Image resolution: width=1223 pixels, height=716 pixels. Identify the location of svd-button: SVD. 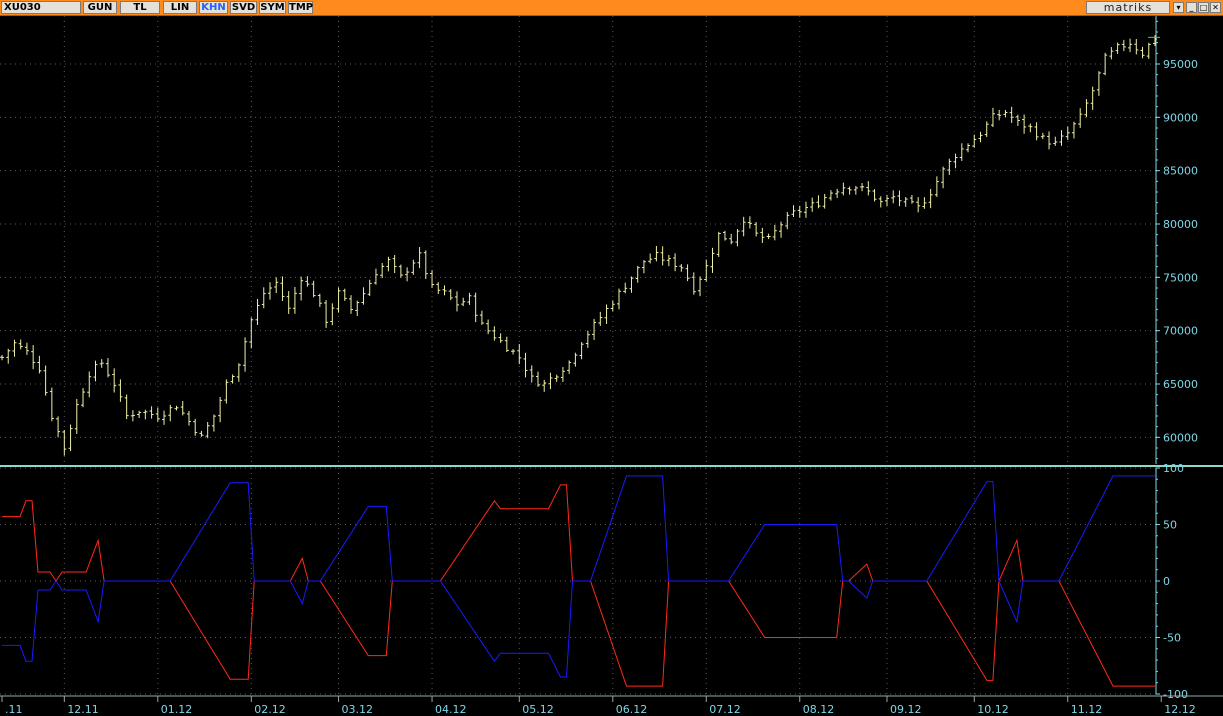
(243, 7).